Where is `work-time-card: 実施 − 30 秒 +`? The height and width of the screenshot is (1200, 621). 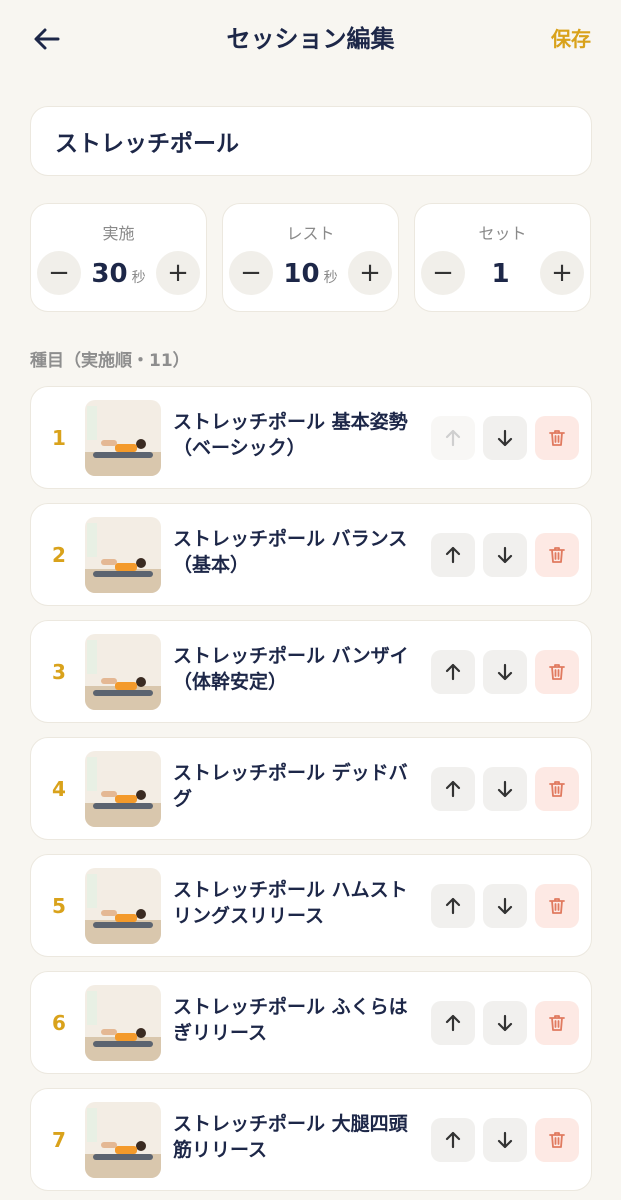
work-time-card: 実施 − 30 秒 + is located at coordinates (118, 257).